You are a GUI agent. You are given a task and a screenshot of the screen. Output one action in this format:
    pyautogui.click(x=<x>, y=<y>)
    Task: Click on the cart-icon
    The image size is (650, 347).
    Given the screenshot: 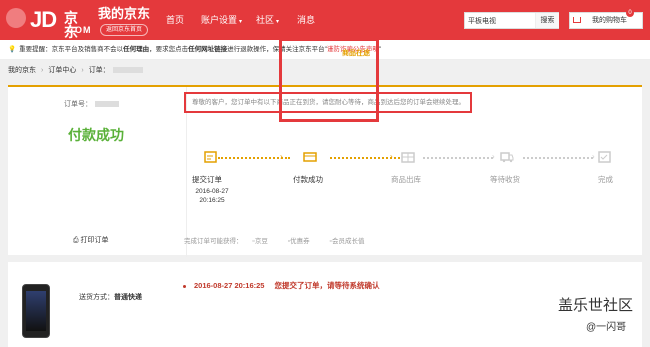 What is the action you would take?
    pyautogui.click(x=577, y=20)
    